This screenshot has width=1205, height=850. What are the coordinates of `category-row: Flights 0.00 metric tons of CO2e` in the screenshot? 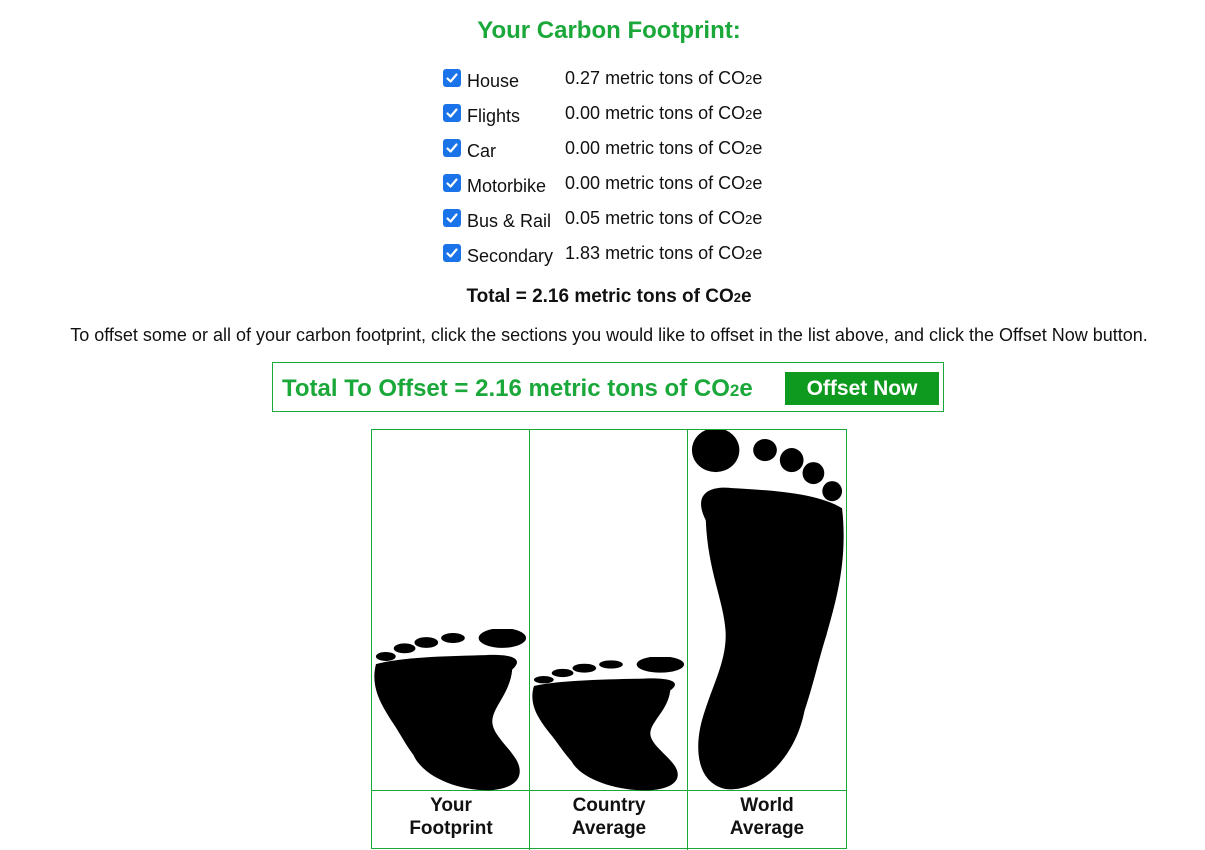 It's located at (643, 116).